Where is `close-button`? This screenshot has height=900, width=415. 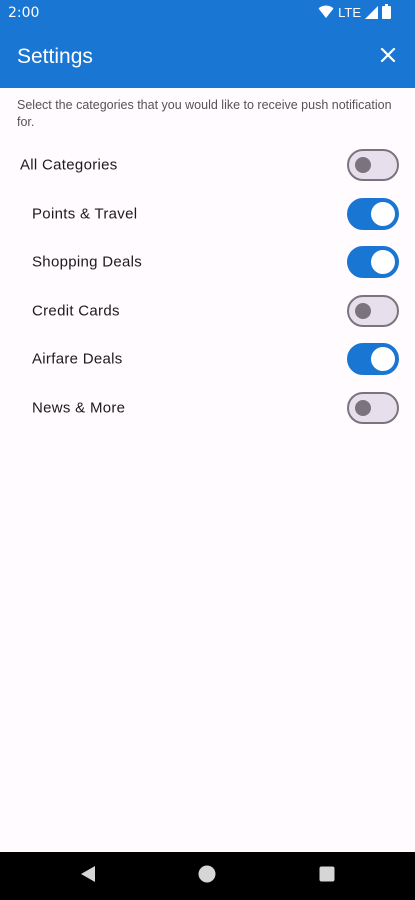 close-button is located at coordinates (388, 57).